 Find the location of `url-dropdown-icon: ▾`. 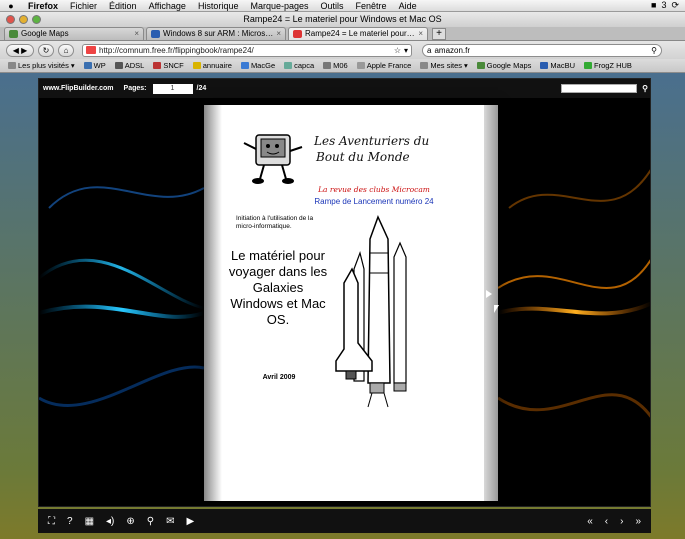

url-dropdown-icon: ▾ is located at coordinates (406, 50).